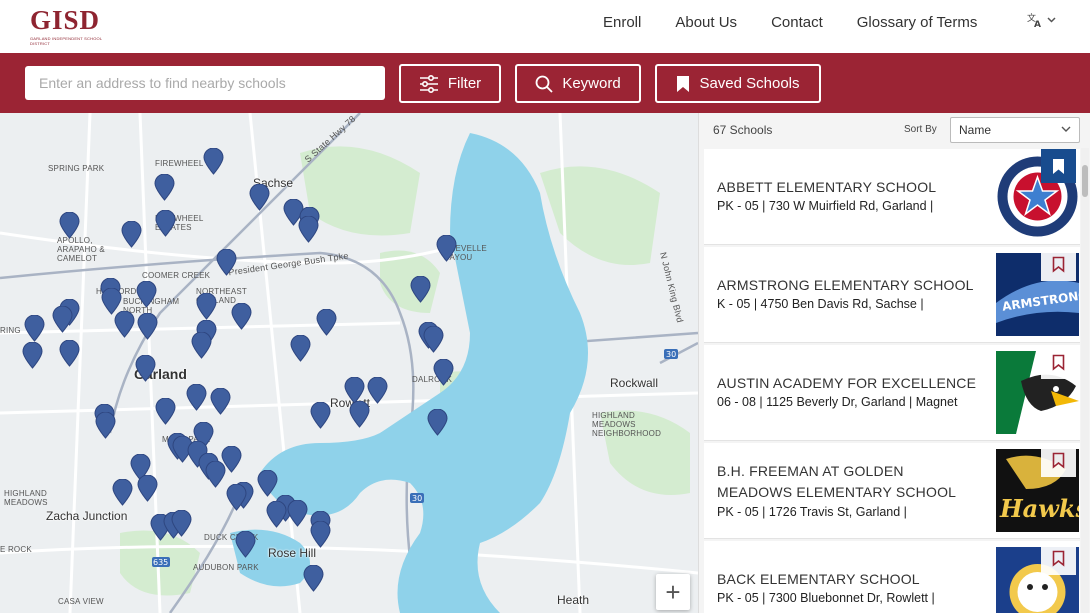 The height and width of the screenshot is (613, 1090). I want to click on map-label-coomer-creek: COOMER CREEK, so click(176, 275).